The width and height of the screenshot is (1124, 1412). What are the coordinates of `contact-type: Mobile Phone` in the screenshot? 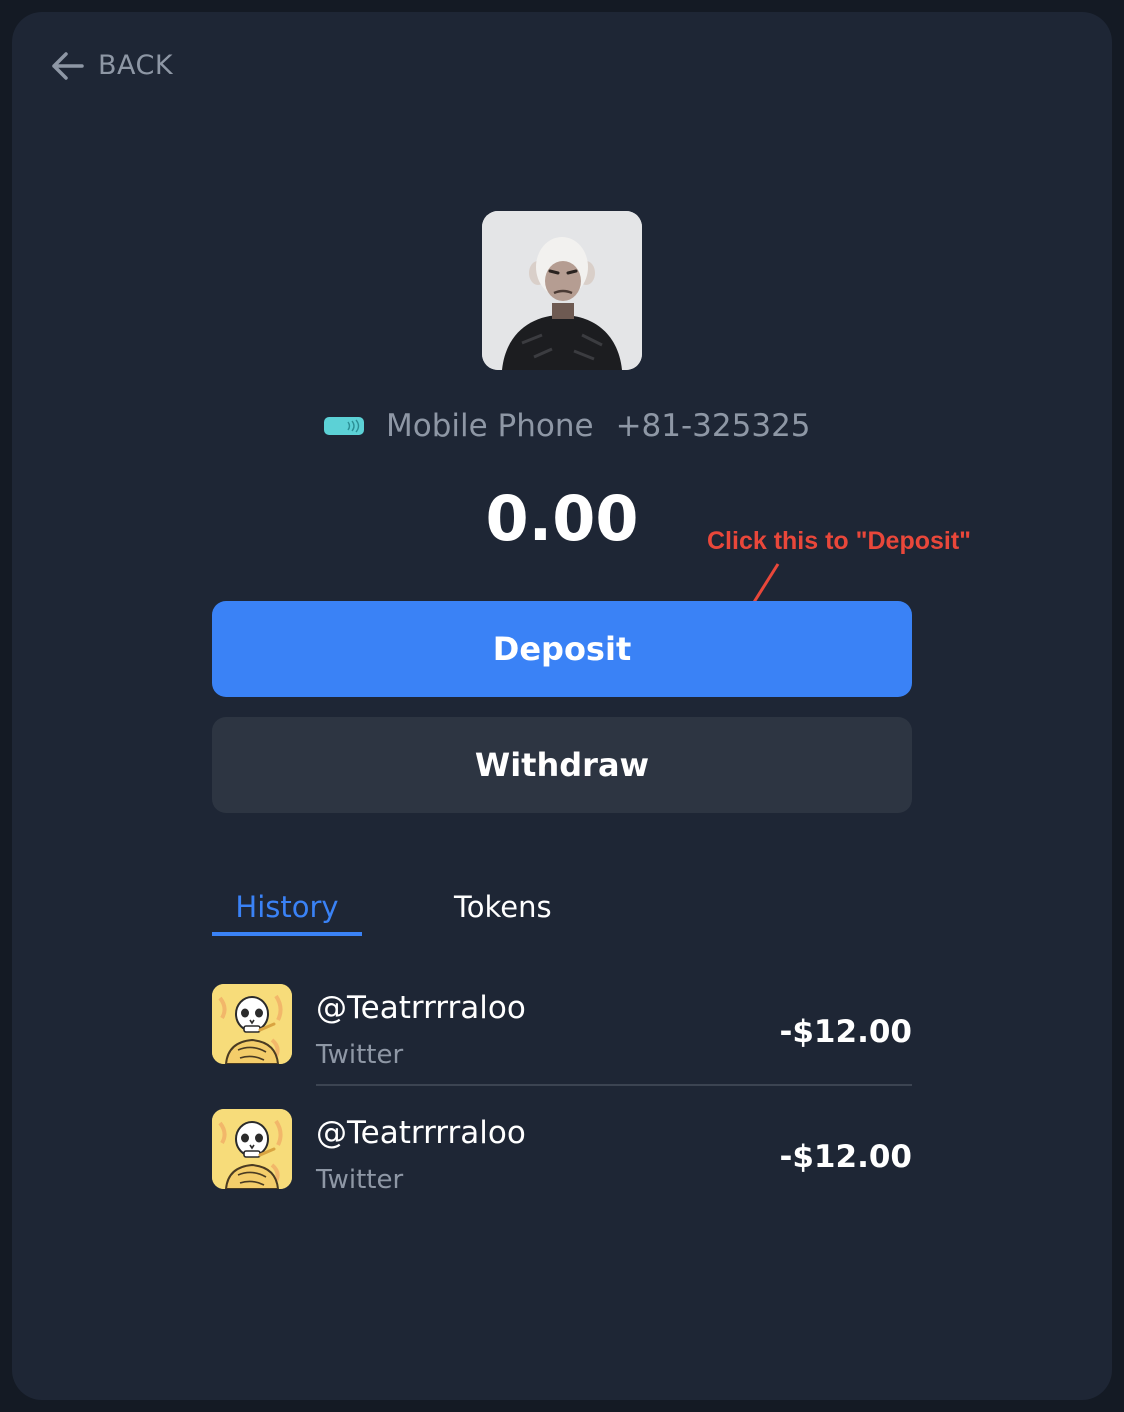 It's located at (490, 426).